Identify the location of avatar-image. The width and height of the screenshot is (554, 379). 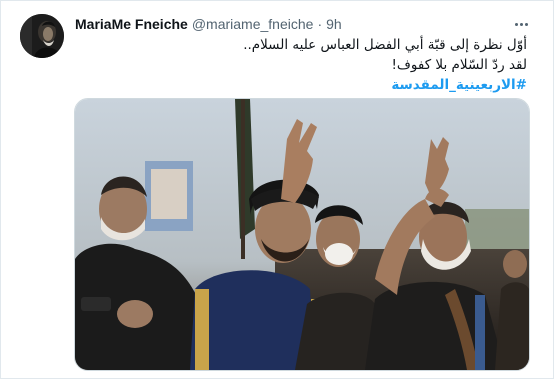
(42, 36).